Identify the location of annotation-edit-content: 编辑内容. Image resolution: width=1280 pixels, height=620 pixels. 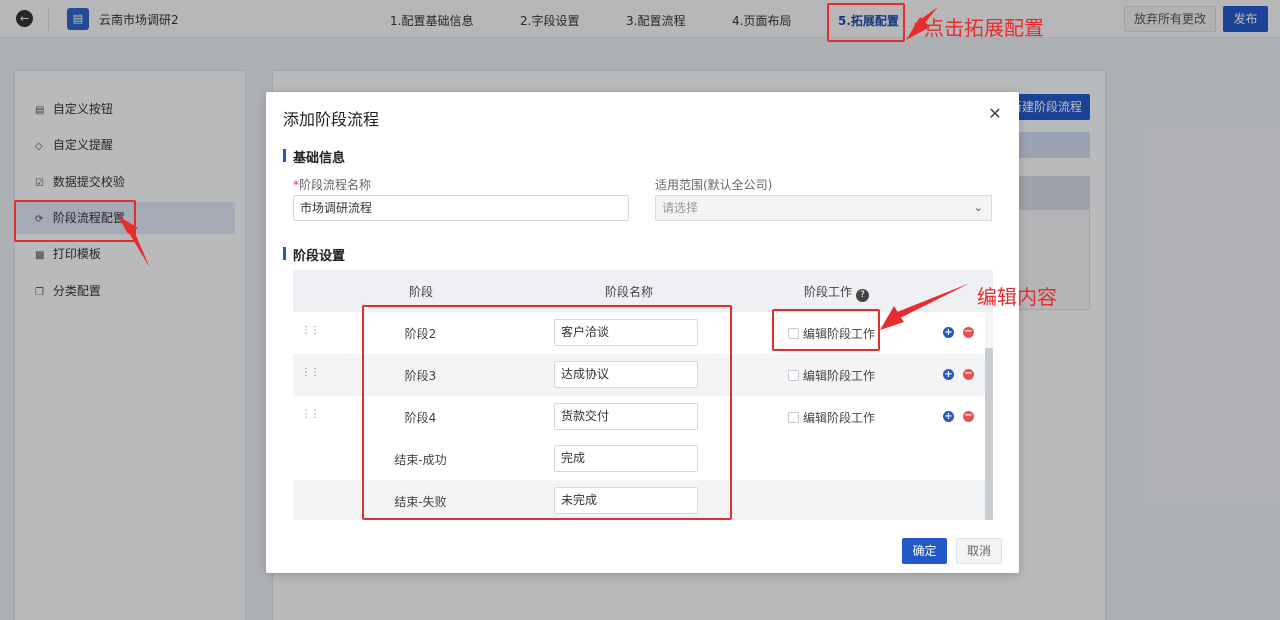
(1017, 297).